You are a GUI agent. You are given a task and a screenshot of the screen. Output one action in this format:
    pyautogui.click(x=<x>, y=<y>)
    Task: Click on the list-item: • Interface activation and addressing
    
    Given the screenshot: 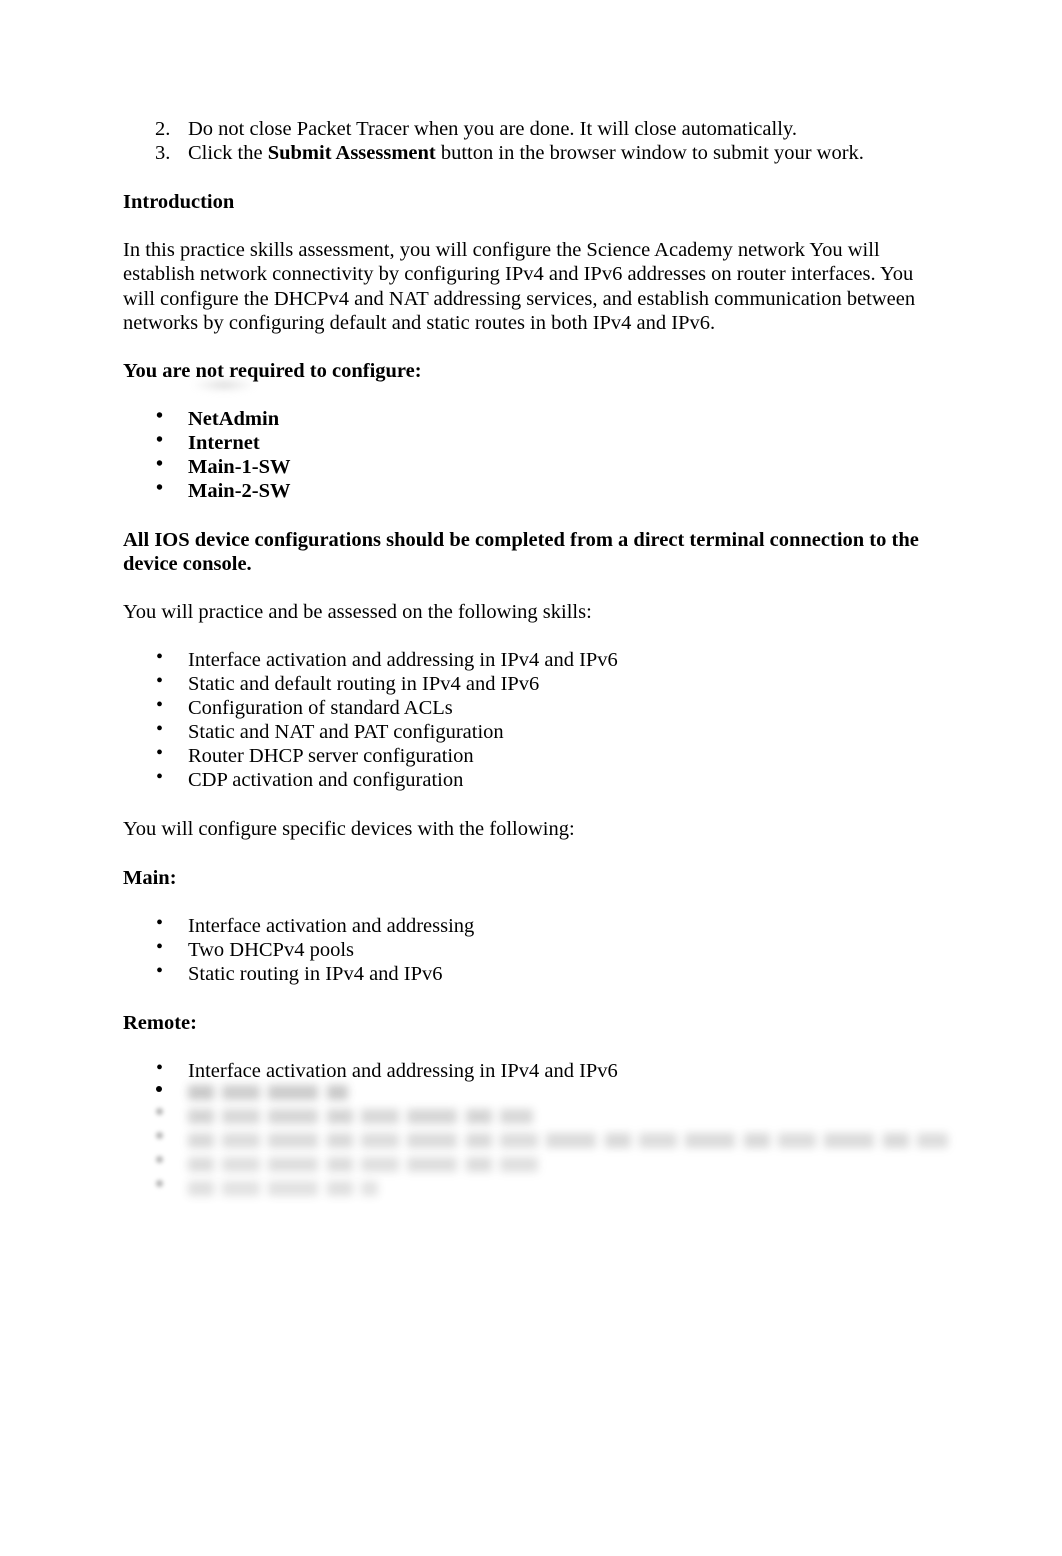 What is the action you would take?
    pyautogui.click(x=530, y=924)
    